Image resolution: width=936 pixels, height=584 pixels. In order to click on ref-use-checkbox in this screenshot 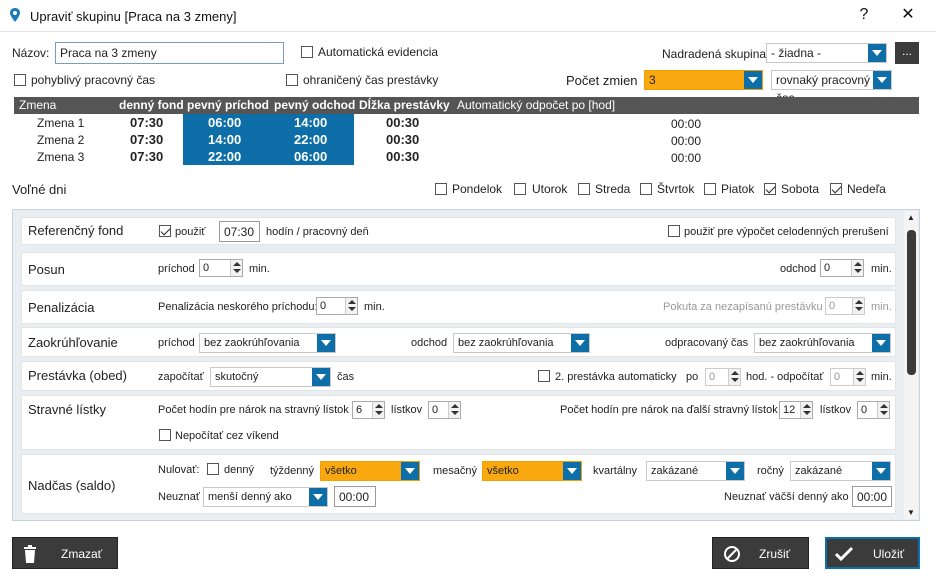, I will do `click(165, 231)`.